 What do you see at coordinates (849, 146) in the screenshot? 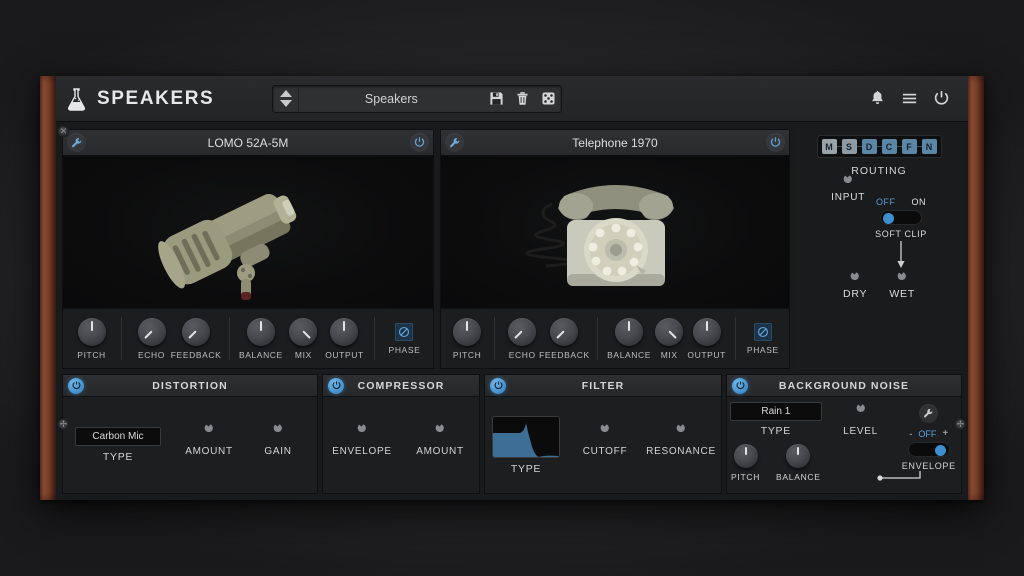
I see `routing-stage-s: S` at bounding box center [849, 146].